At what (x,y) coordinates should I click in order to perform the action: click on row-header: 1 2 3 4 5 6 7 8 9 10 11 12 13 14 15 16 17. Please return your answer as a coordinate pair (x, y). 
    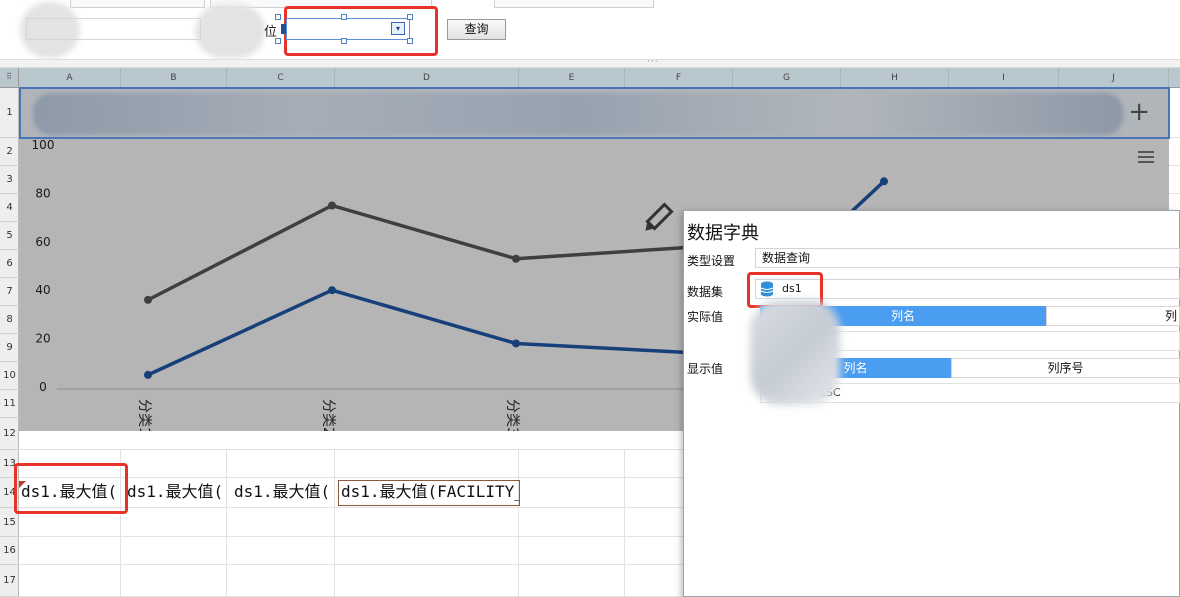
    Looking at the image, I should click on (9, 342).